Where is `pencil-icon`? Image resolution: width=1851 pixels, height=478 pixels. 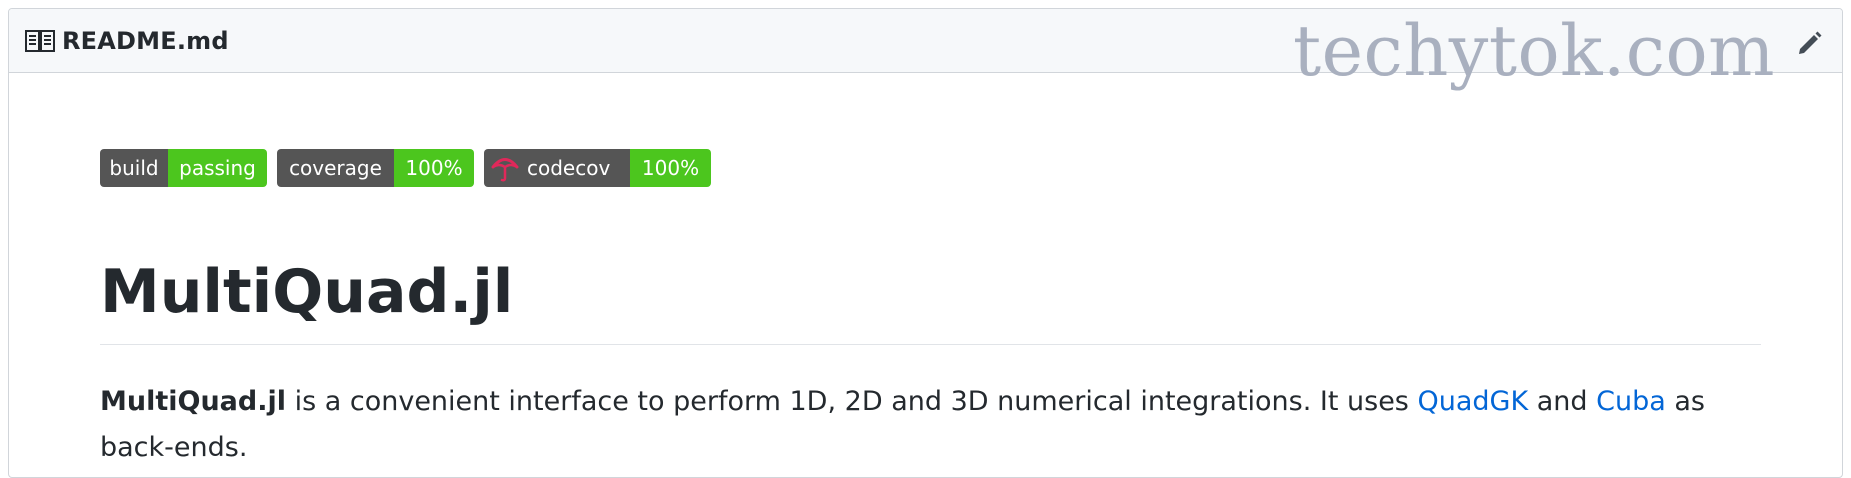 pencil-icon is located at coordinates (1810, 43).